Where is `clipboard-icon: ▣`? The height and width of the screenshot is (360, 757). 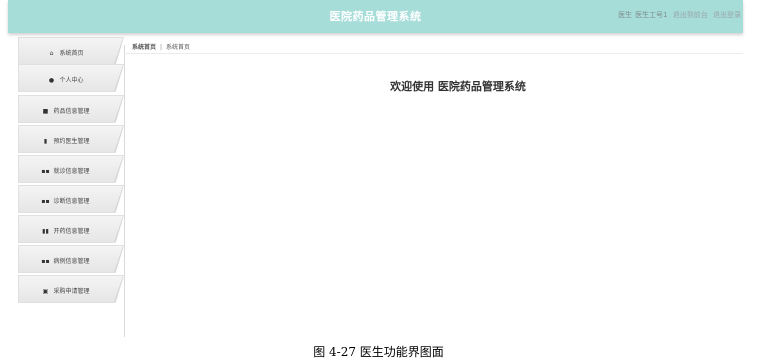
clipboard-icon: ▣ is located at coordinates (45, 291).